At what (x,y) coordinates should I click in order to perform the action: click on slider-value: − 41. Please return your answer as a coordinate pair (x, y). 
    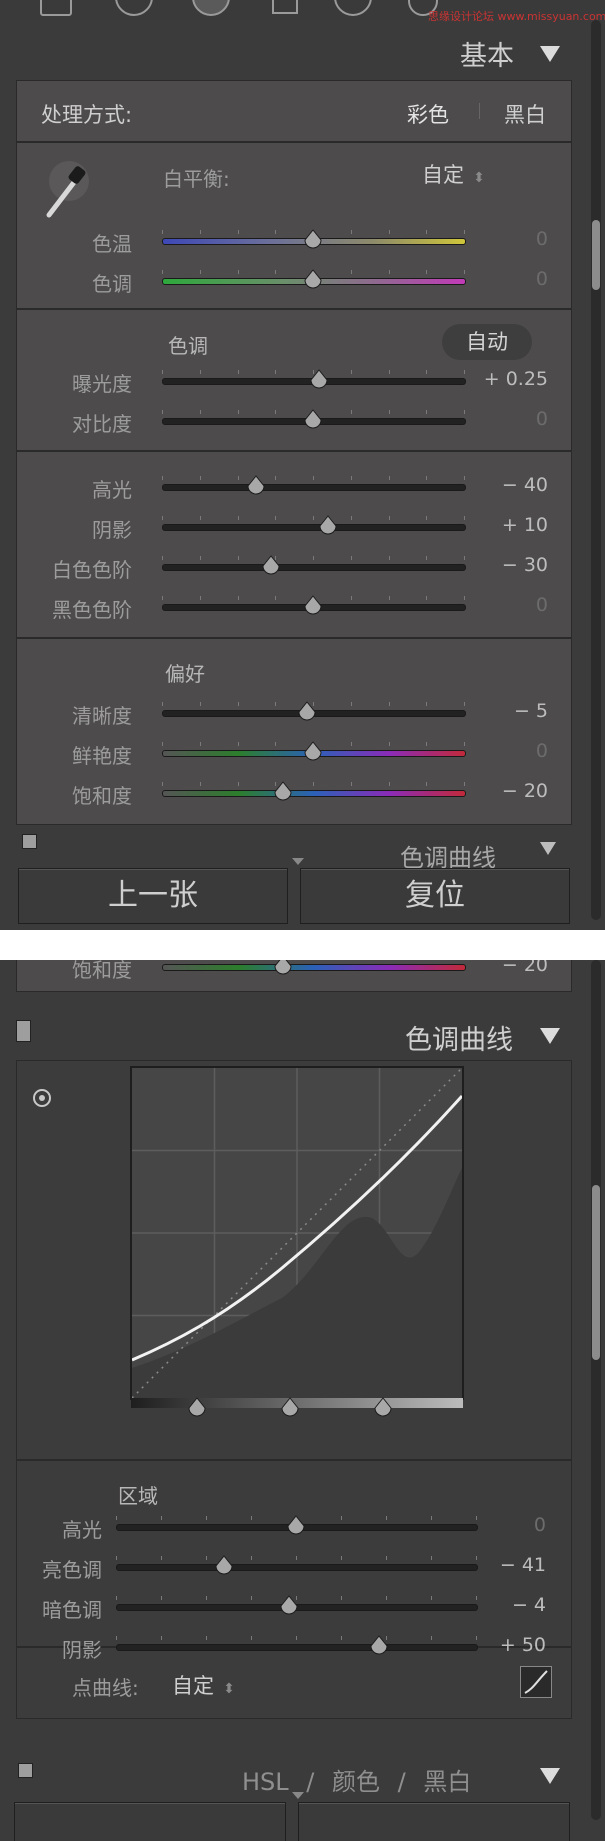
    Looking at the image, I should click on (506, 1565).